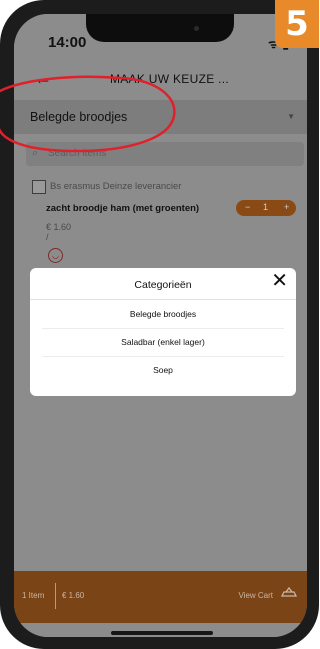 The width and height of the screenshot is (320, 649). I want to click on status-time: 14:00, so click(67, 42).